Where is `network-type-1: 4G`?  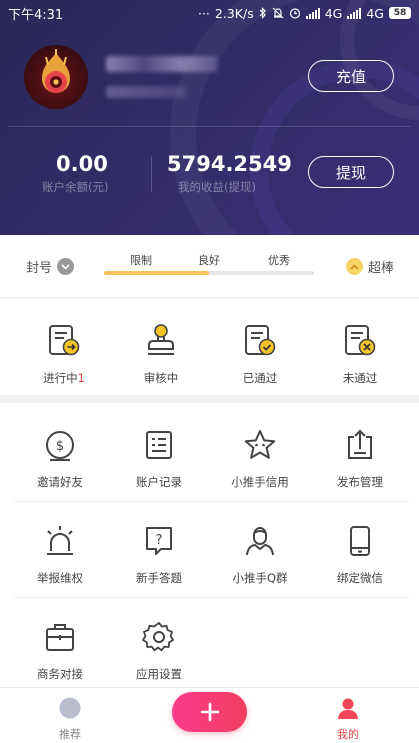 network-type-1: 4G is located at coordinates (333, 13).